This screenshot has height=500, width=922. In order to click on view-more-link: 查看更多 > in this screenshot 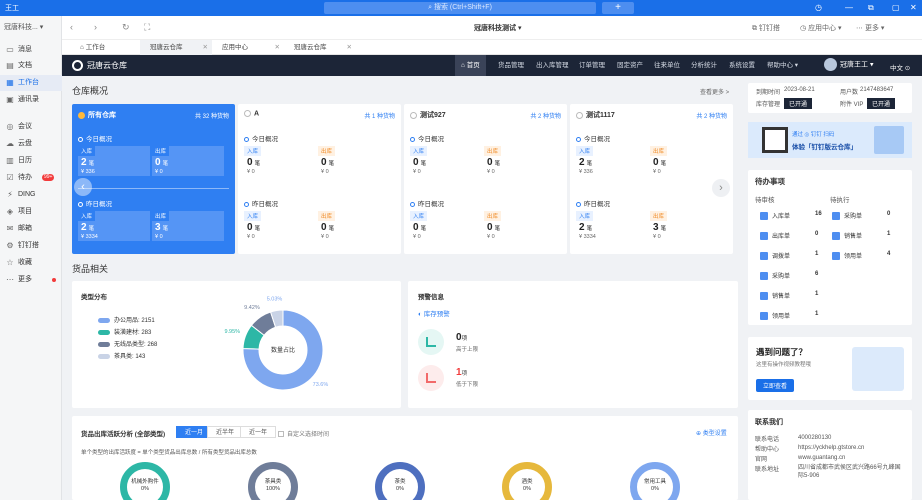, I will do `click(714, 91)`.